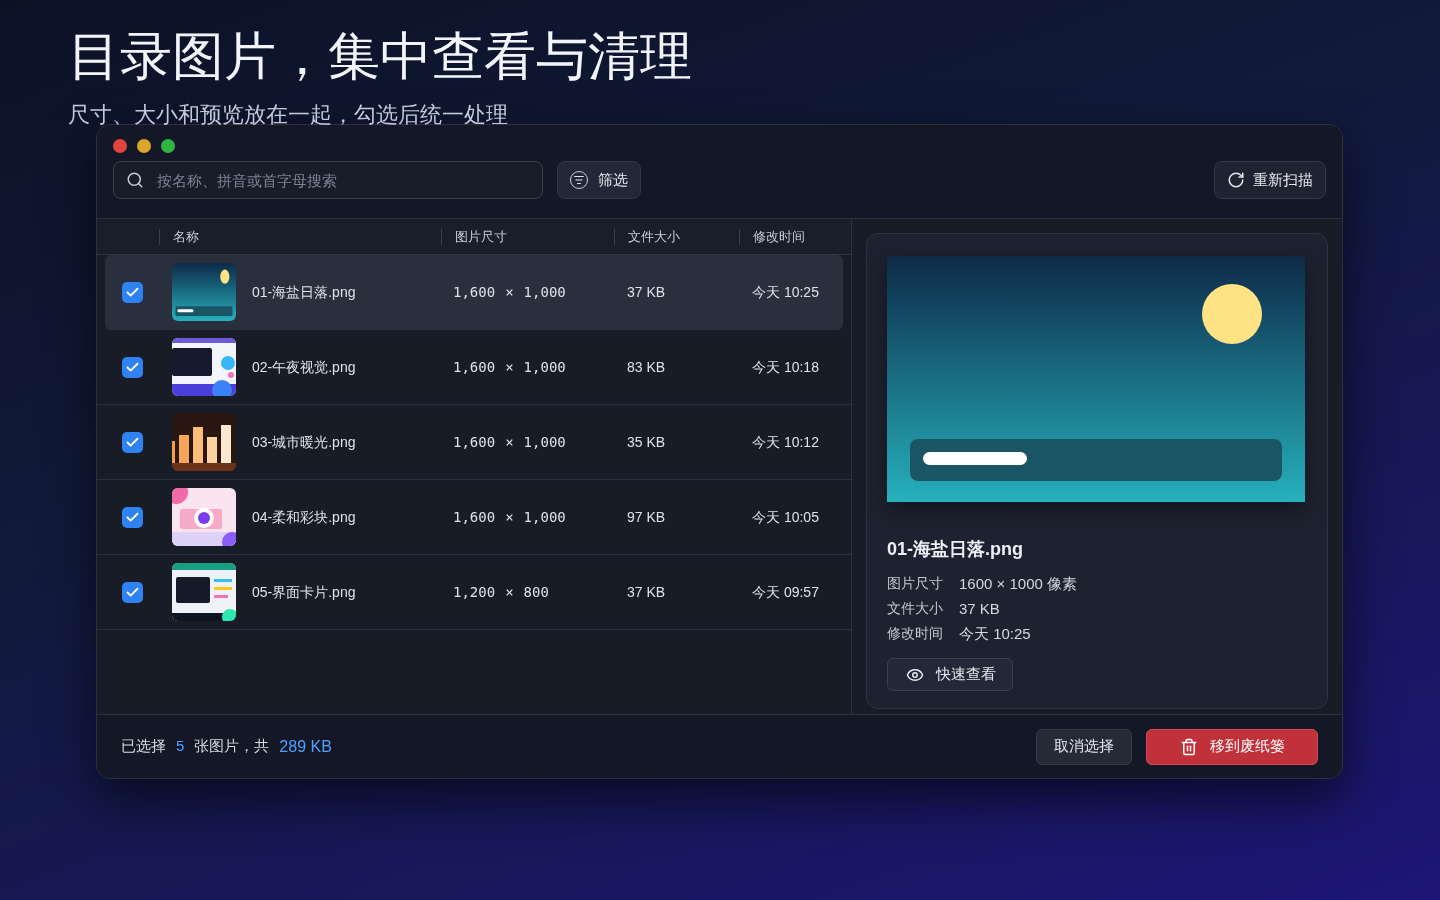 The image size is (1440, 900). What do you see at coordinates (120, 146) in the screenshot?
I see `close-window-icon` at bounding box center [120, 146].